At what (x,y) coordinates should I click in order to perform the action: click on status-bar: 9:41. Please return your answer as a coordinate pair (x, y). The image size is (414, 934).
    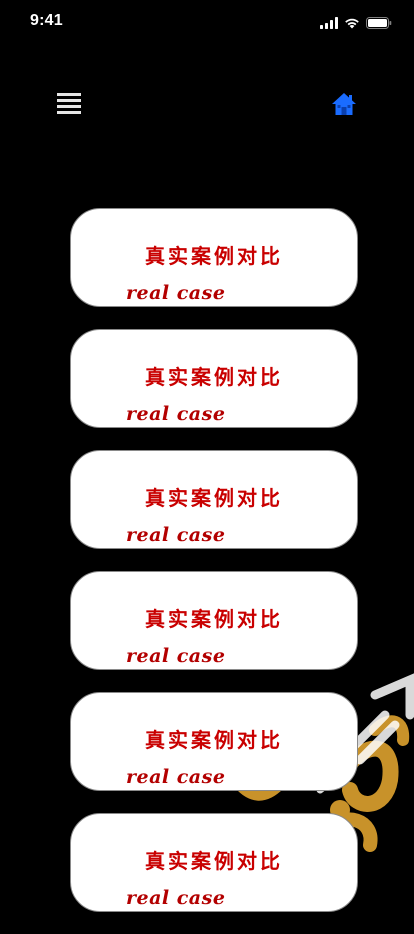
    Looking at the image, I should click on (207, 22).